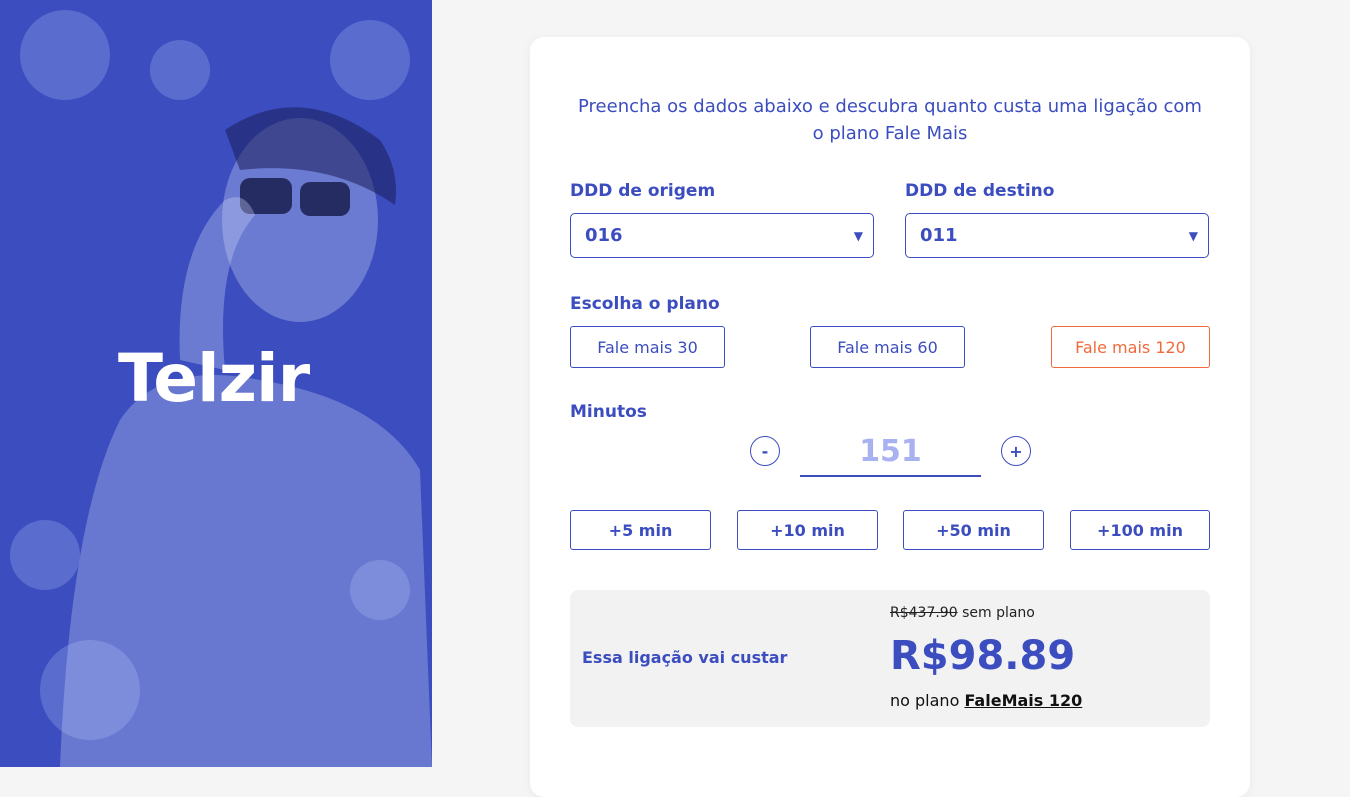  Describe the element at coordinates (927, 700) in the screenshot. I see `plan-prefix: no plano` at that location.